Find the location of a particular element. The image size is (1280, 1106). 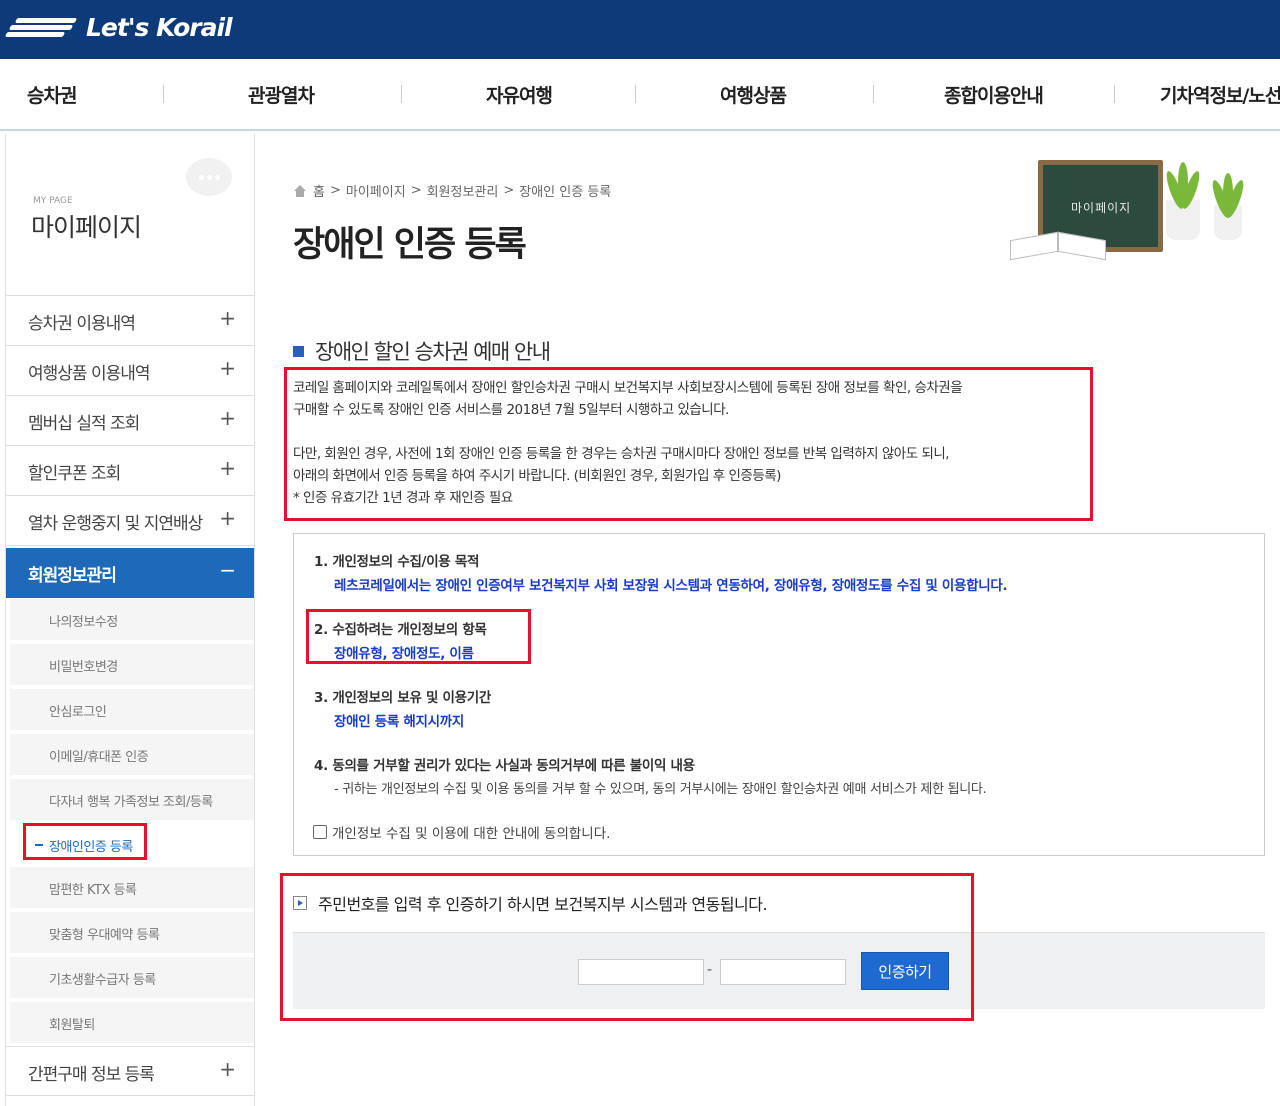

sidebar-item-label: 회원정보관리 is located at coordinates (72, 576).